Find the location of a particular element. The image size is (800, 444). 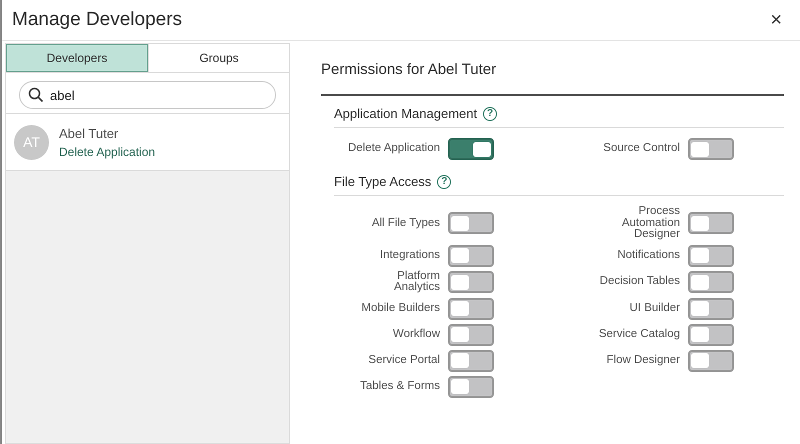

tab: Developers is located at coordinates (77, 58).